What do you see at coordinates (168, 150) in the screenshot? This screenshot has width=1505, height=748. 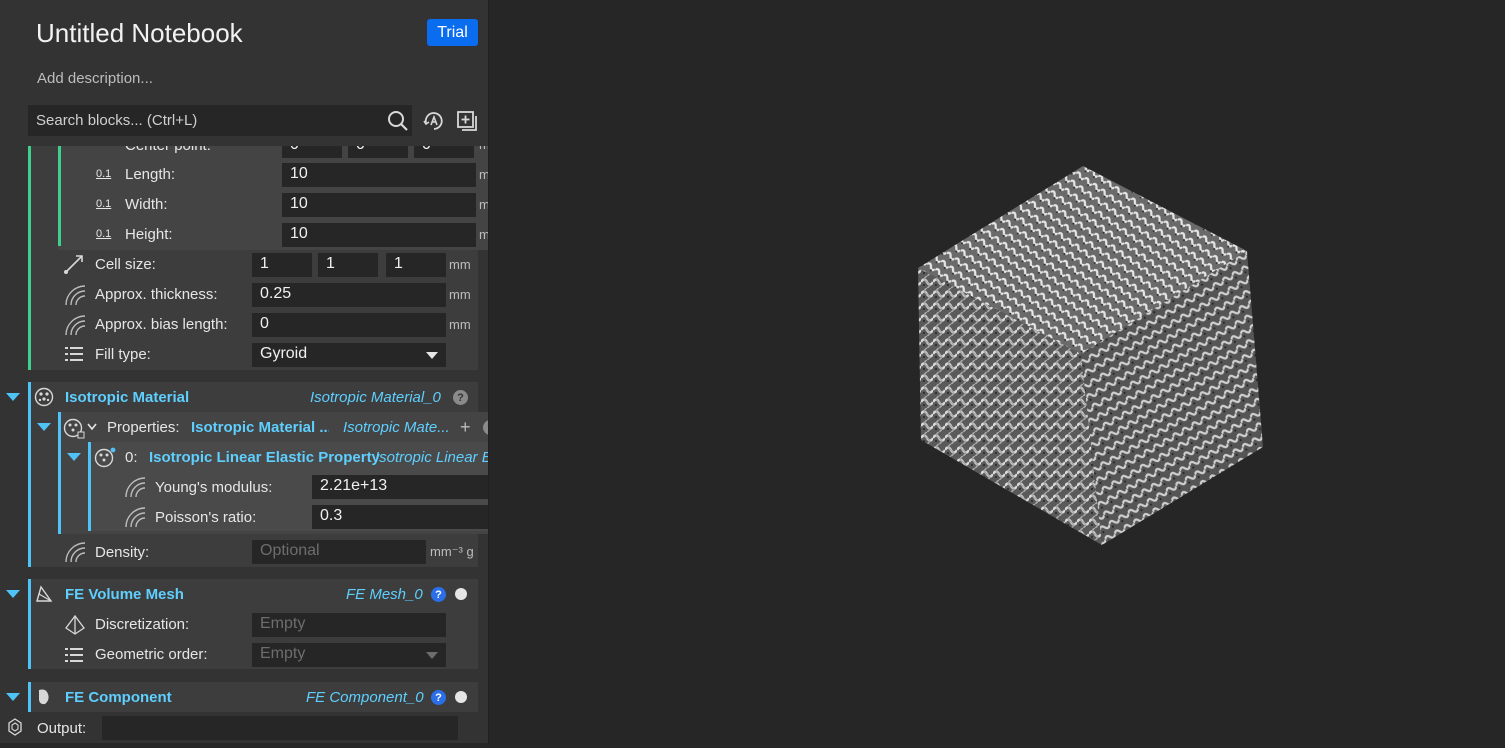 I see `center-point-label: Center point:` at bounding box center [168, 150].